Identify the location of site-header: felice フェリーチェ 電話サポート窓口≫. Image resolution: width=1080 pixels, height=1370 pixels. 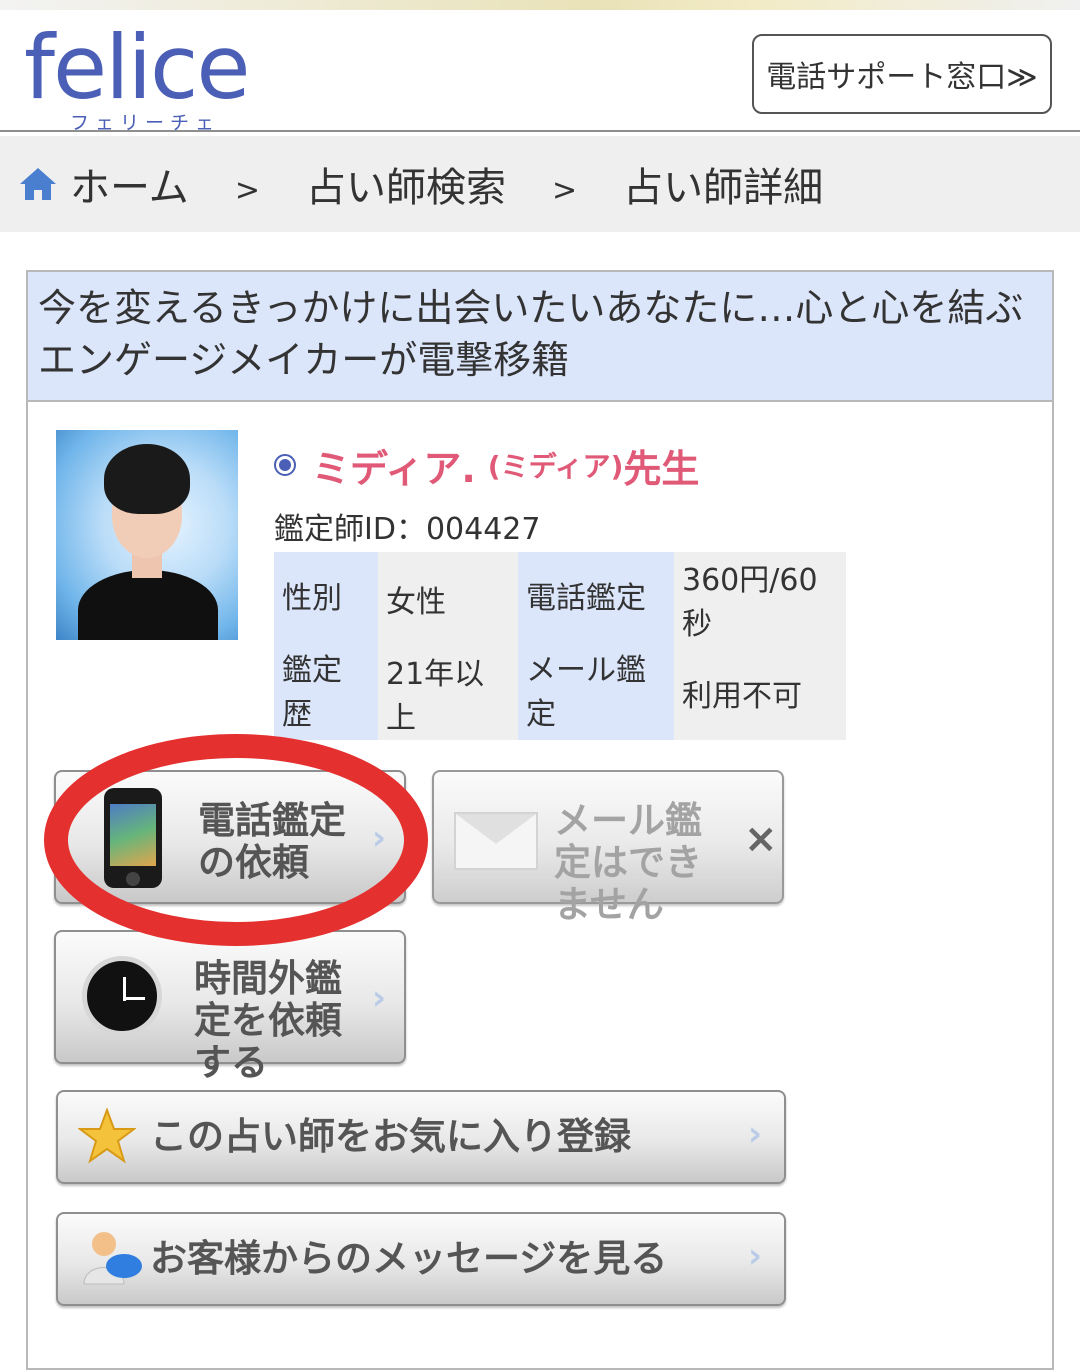
(540, 72).